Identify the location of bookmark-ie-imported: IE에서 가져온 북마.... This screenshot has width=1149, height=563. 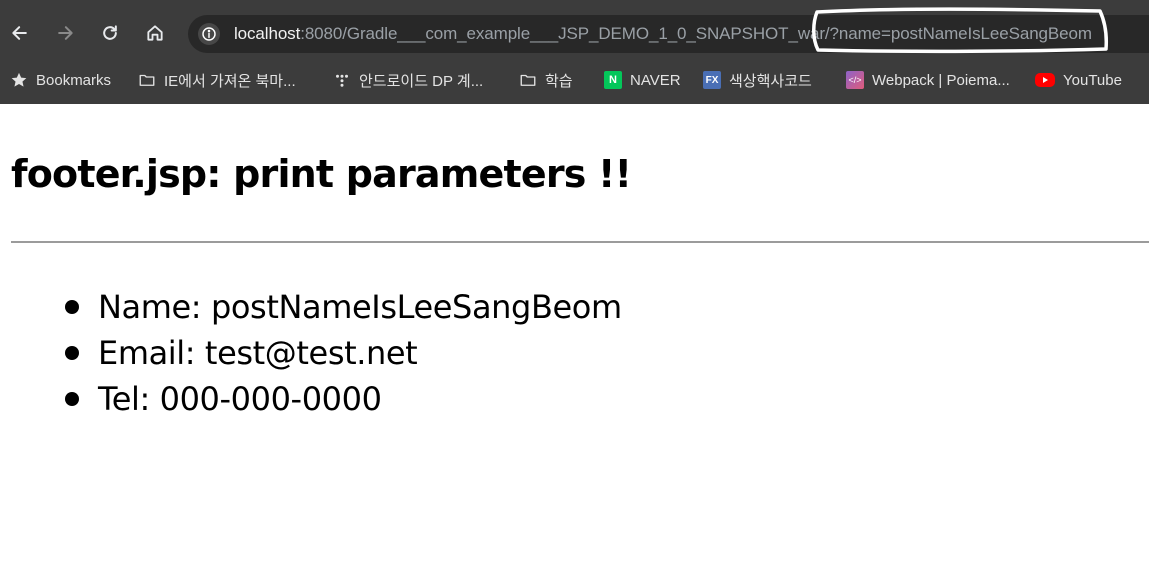
(217, 80).